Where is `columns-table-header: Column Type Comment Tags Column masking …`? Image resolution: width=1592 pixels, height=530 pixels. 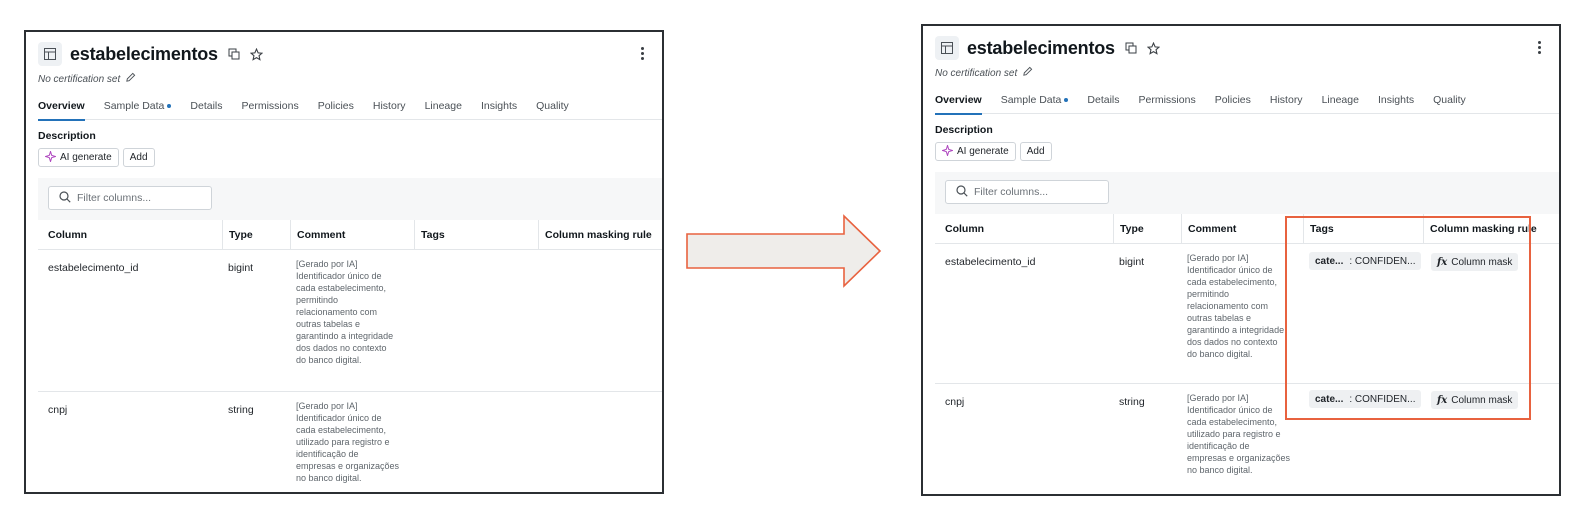
columns-table-header: Column Type Comment Tags Column masking … is located at coordinates (350, 235).